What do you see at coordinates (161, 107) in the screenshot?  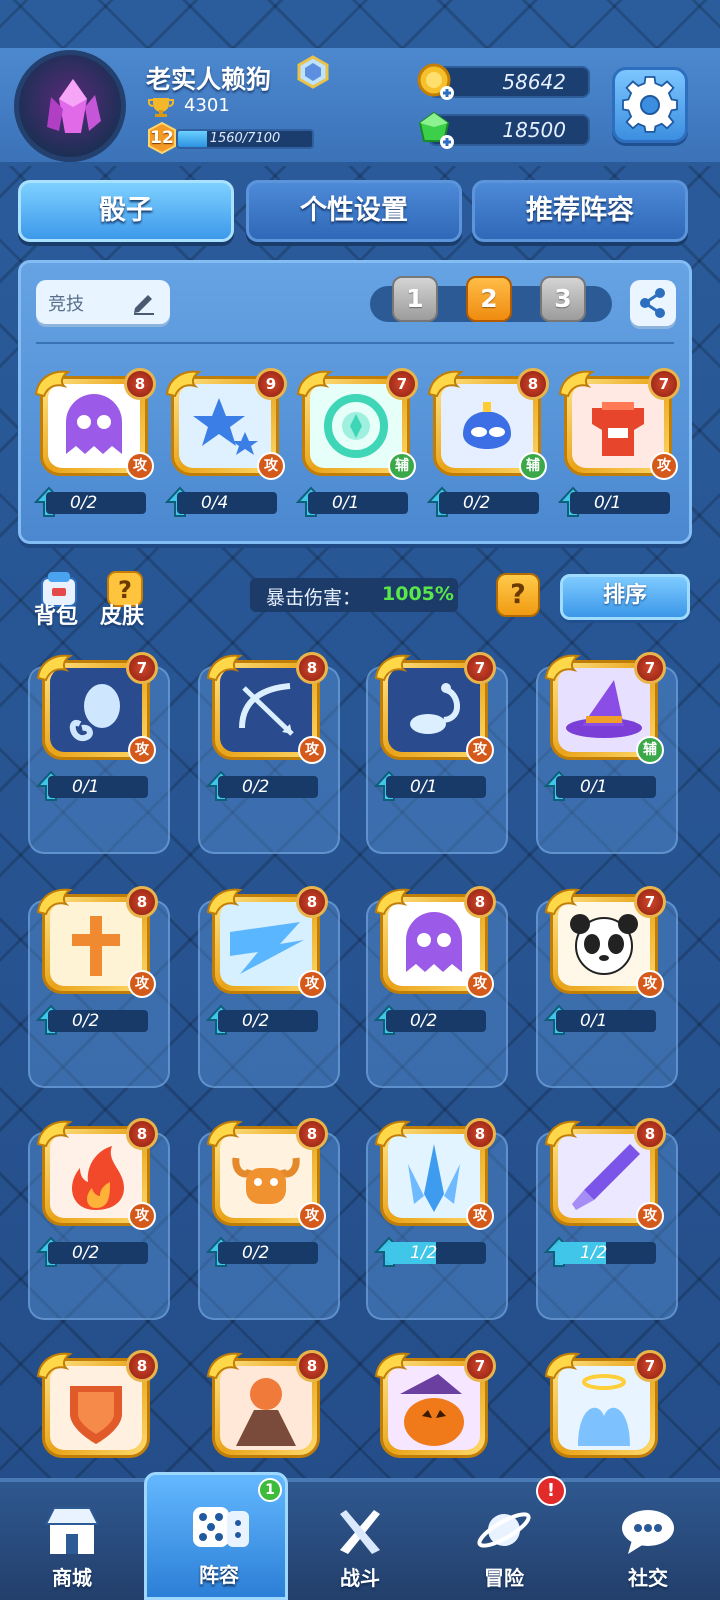 I see `trophy-icon` at bounding box center [161, 107].